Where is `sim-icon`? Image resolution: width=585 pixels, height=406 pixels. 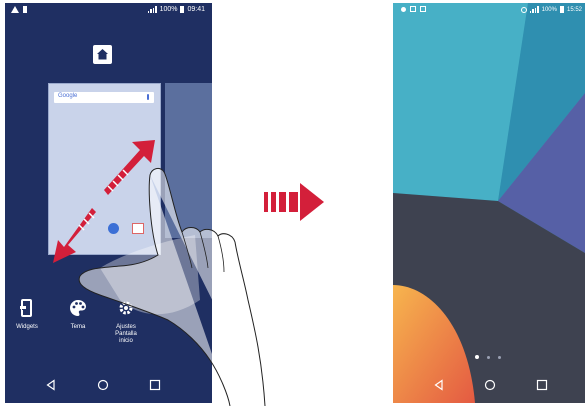 sim-icon is located at coordinates (25, 9).